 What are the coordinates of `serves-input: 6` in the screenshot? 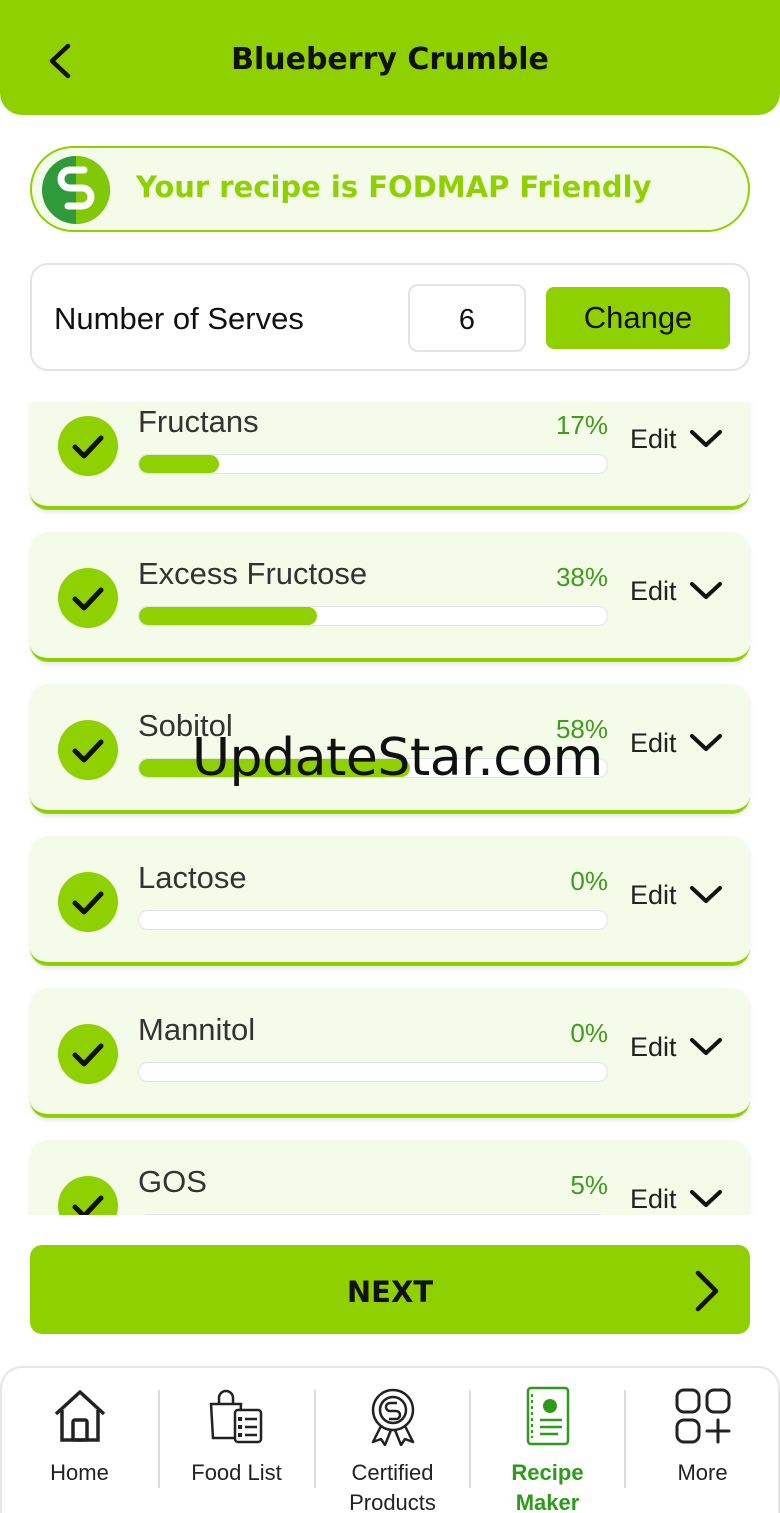 It's located at (467, 318).